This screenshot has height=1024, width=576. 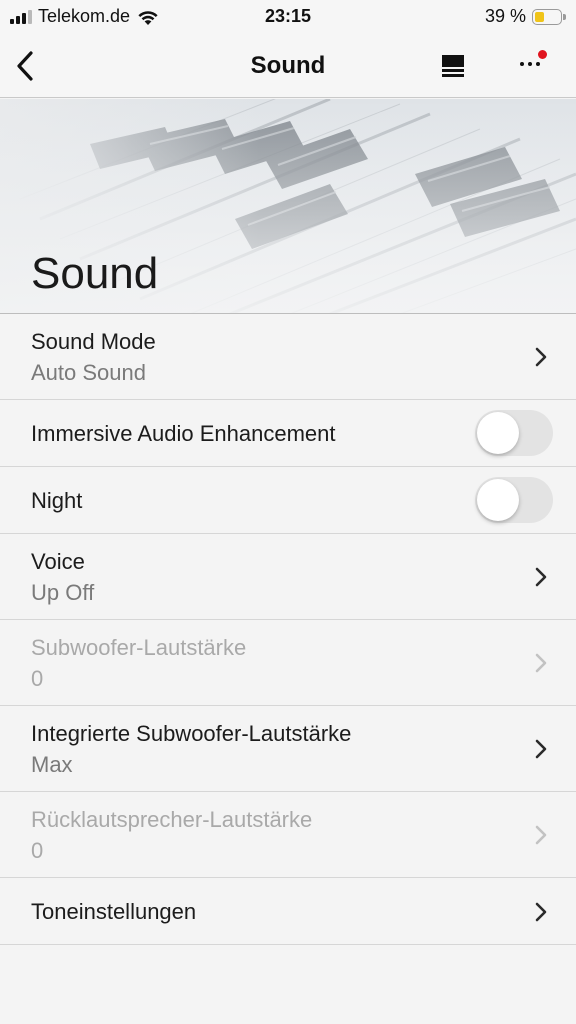 What do you see at coordinates (530, 64) in the screenshot?
I see `more-icon` at bounding box center [530, 64].